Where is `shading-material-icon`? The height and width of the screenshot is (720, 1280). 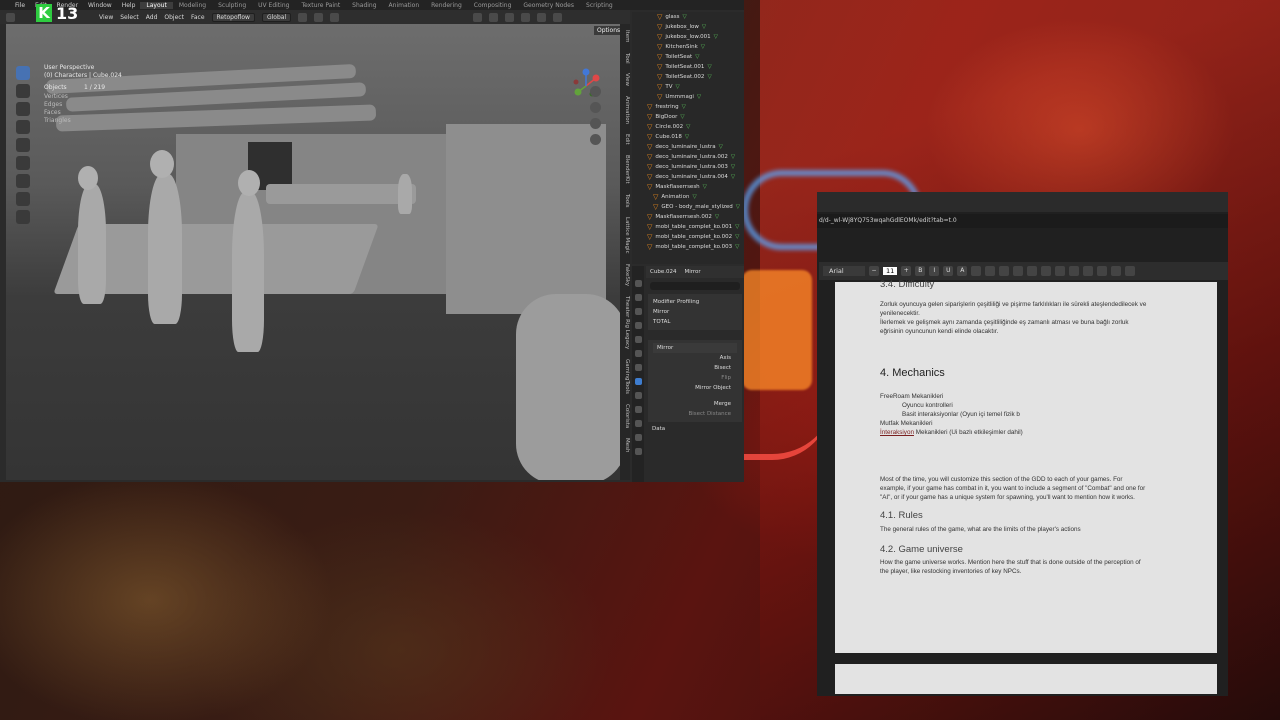
shading-material-icon is located at coordinates (558, 17).